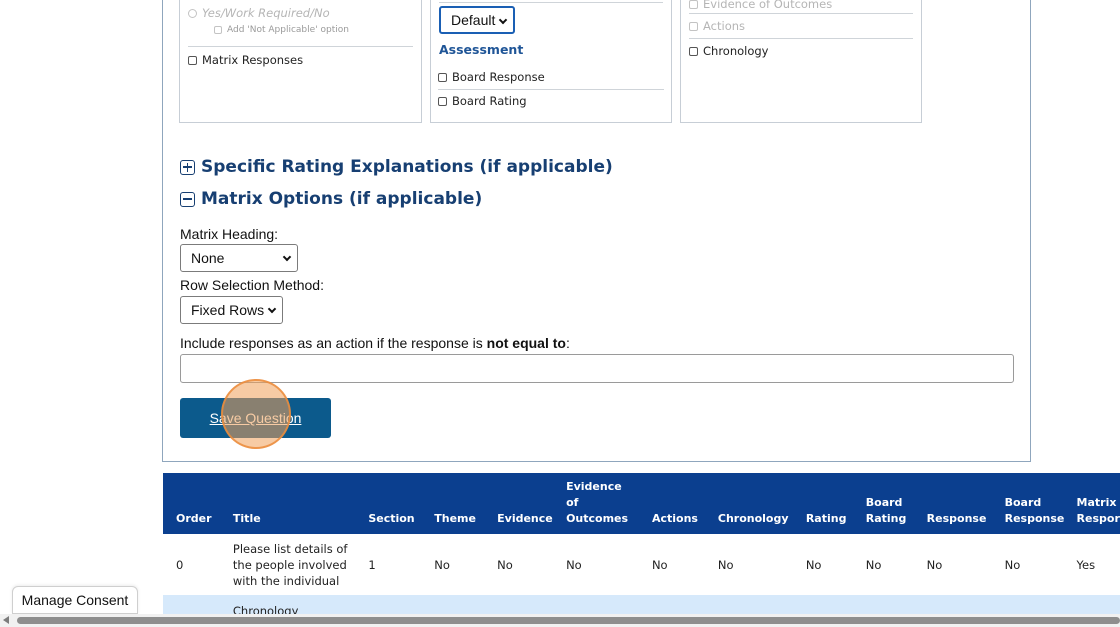  Describe the element at coordinates (252, 285) in the screenshot. I see `row-selection-method-label: Row Selection Method:` at that location.